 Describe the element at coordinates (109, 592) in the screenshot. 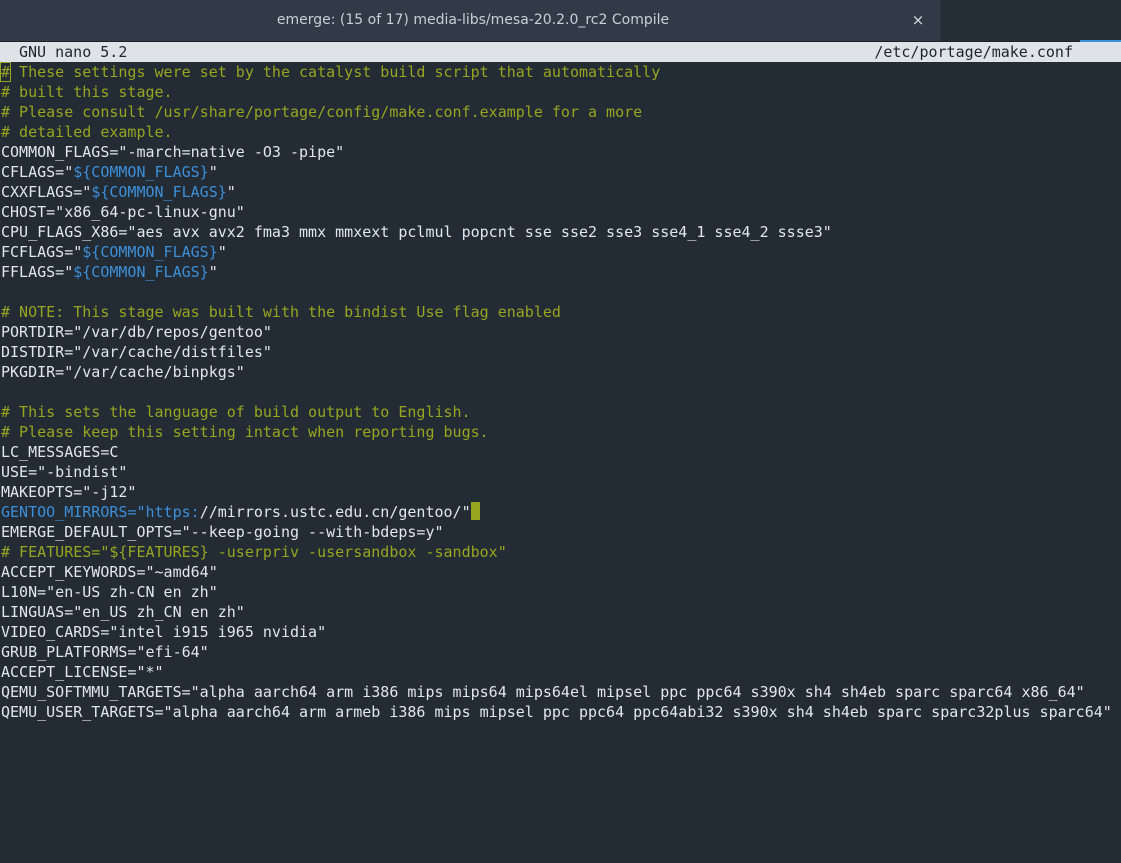

I see `code-text: L10N="en-US zh-CN en zh"` at that location.